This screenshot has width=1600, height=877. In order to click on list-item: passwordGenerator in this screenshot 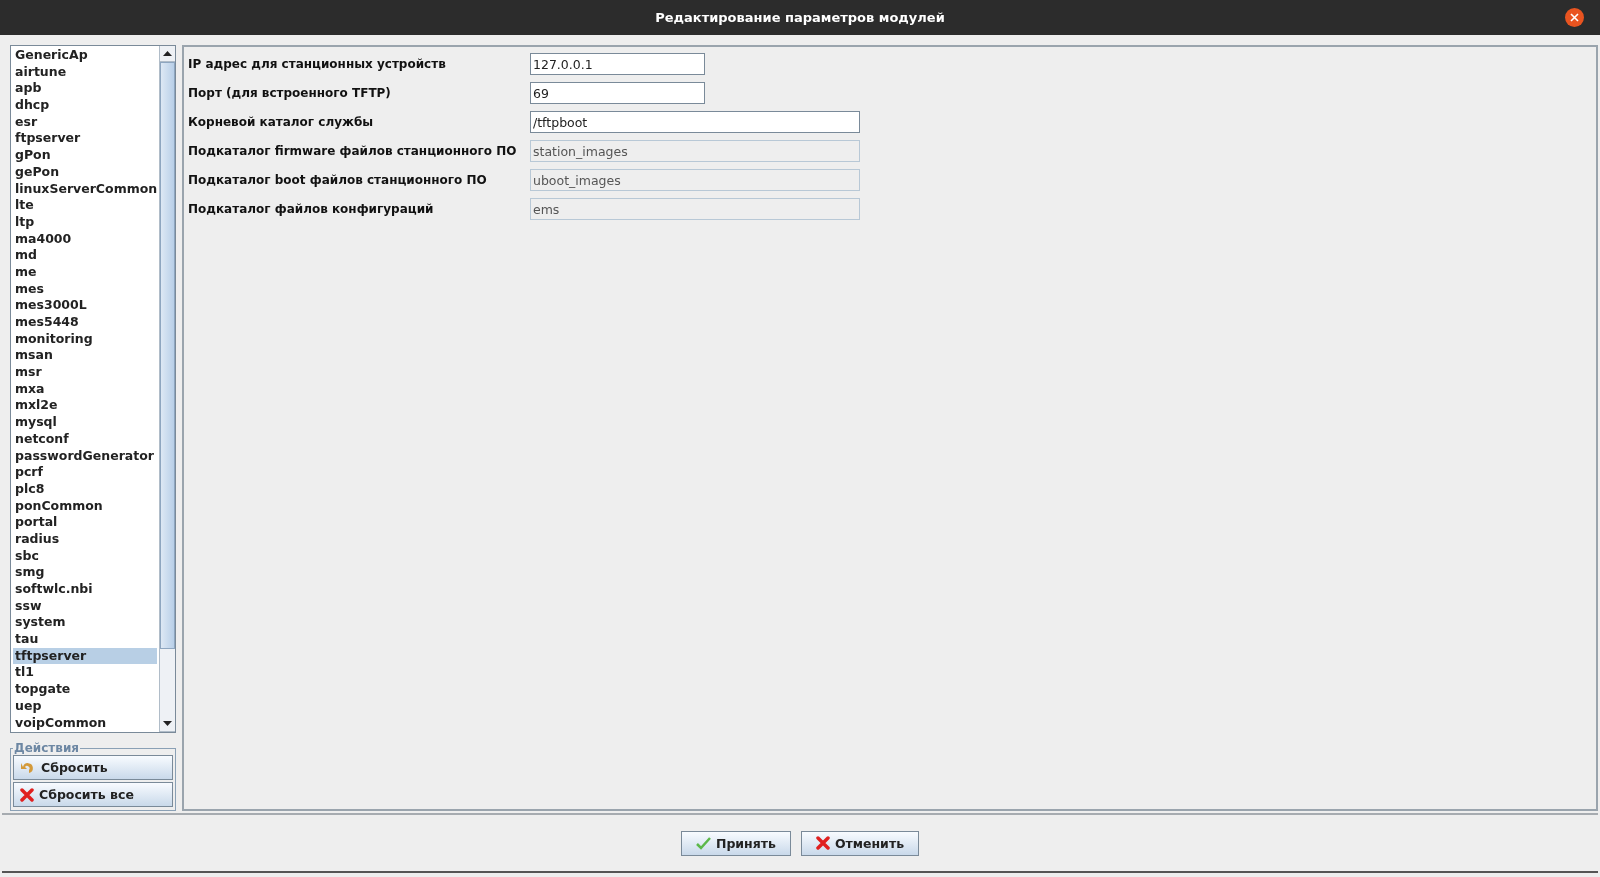, I will do `click(85, 456)`.